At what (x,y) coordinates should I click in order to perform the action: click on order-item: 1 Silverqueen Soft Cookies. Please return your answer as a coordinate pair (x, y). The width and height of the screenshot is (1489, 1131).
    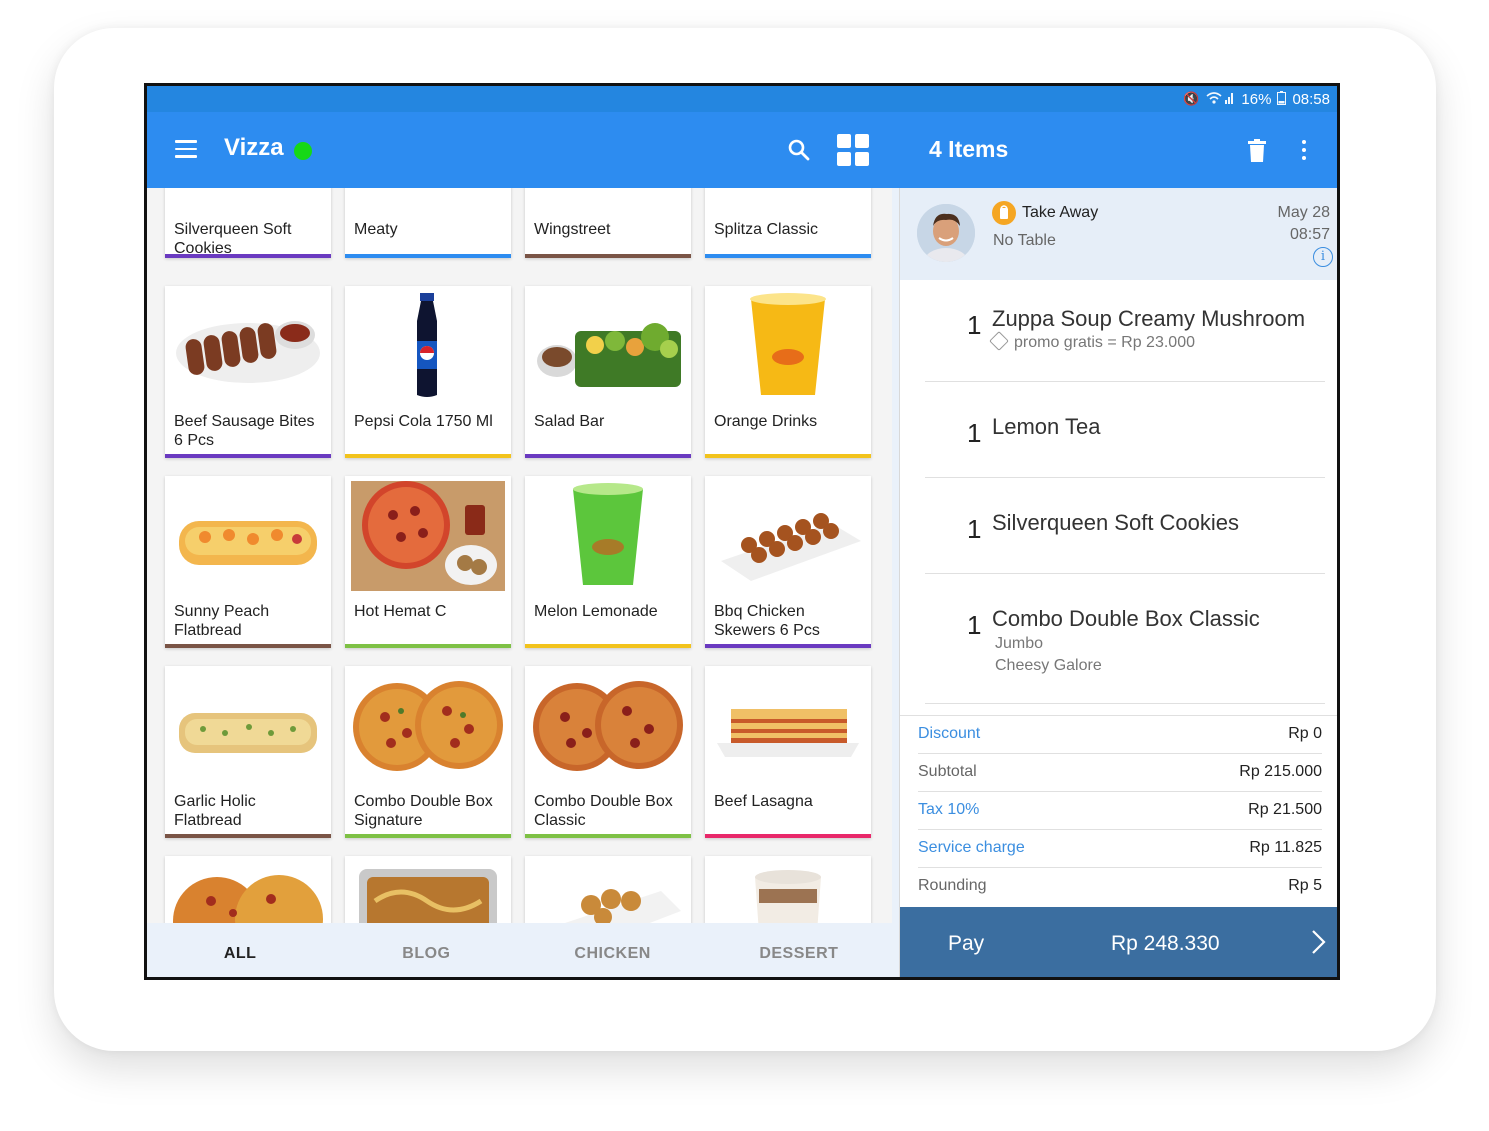
    Looking at the image, I should click on (1125, 526).